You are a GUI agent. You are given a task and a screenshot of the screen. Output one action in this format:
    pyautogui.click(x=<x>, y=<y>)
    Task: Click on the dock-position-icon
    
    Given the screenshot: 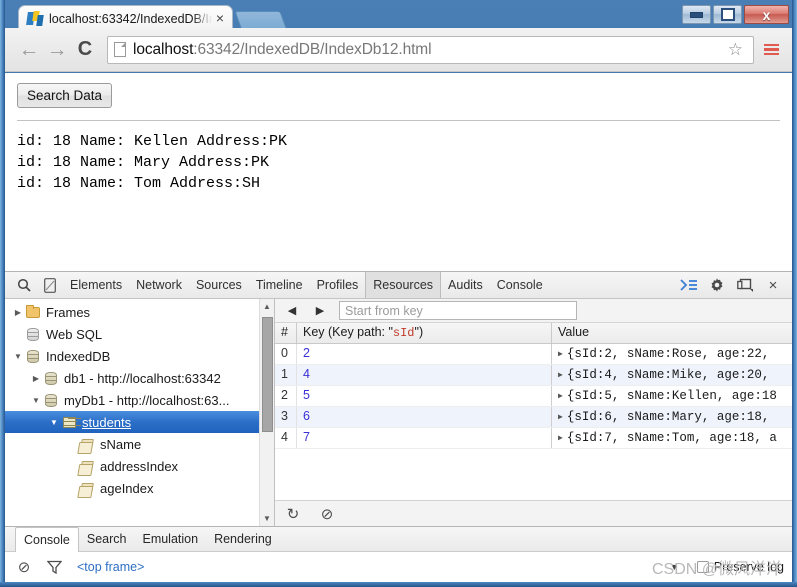 What is the action you would take?
    pyautogui.click(x=745, y=285)
    